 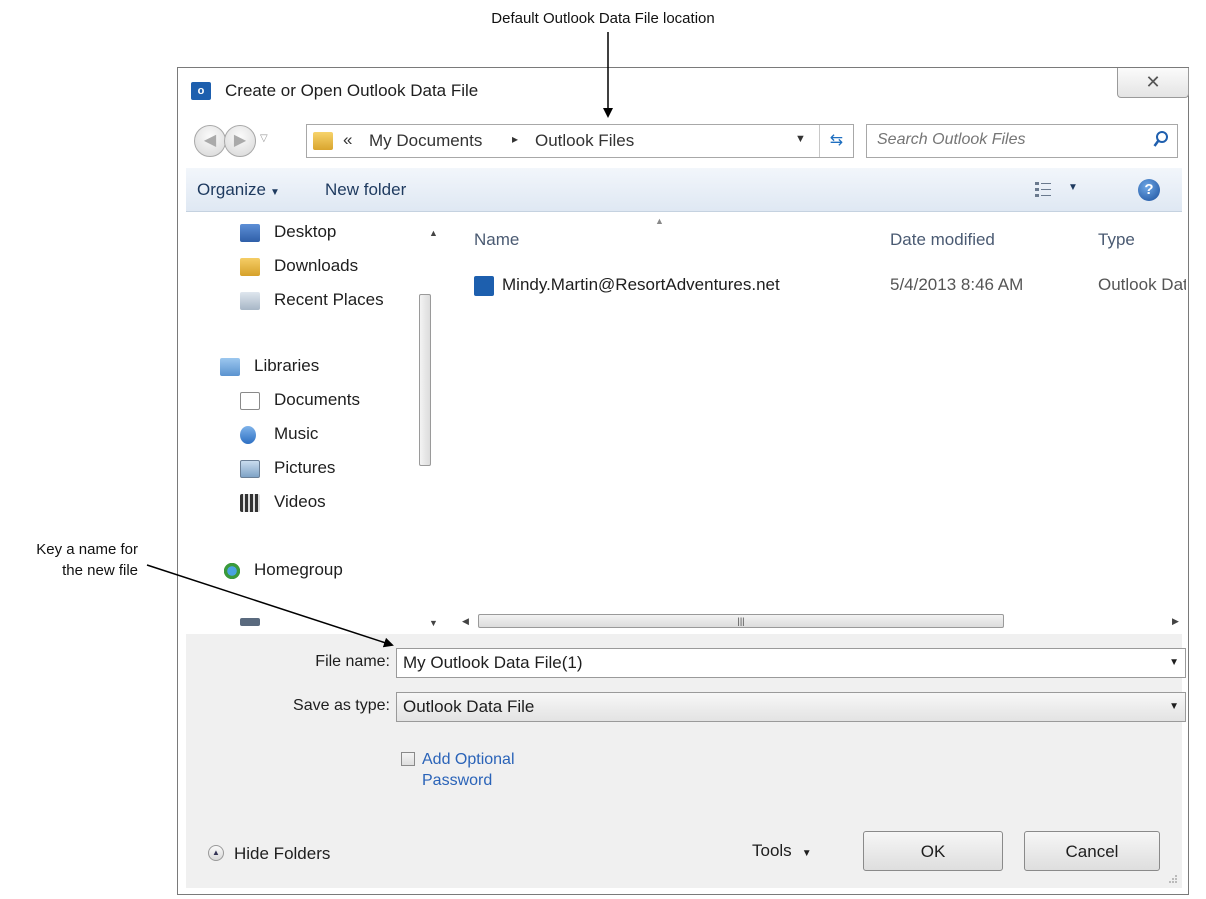 I want to click on add-password-line1: Add Optional, so click(x=468, y=759).